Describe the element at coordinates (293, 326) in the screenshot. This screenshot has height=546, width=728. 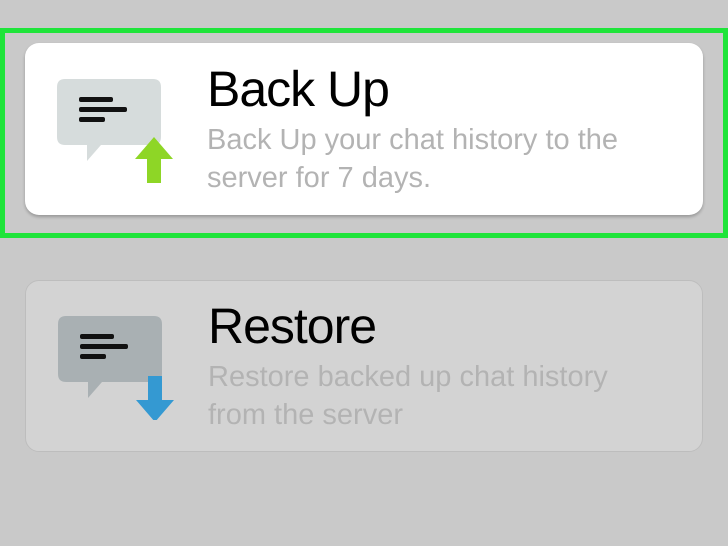
I see `option-title: Restore` at that location.